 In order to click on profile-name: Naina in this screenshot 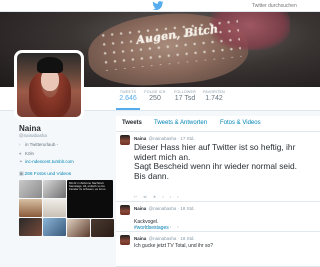, I will do `click(30, 128)`.